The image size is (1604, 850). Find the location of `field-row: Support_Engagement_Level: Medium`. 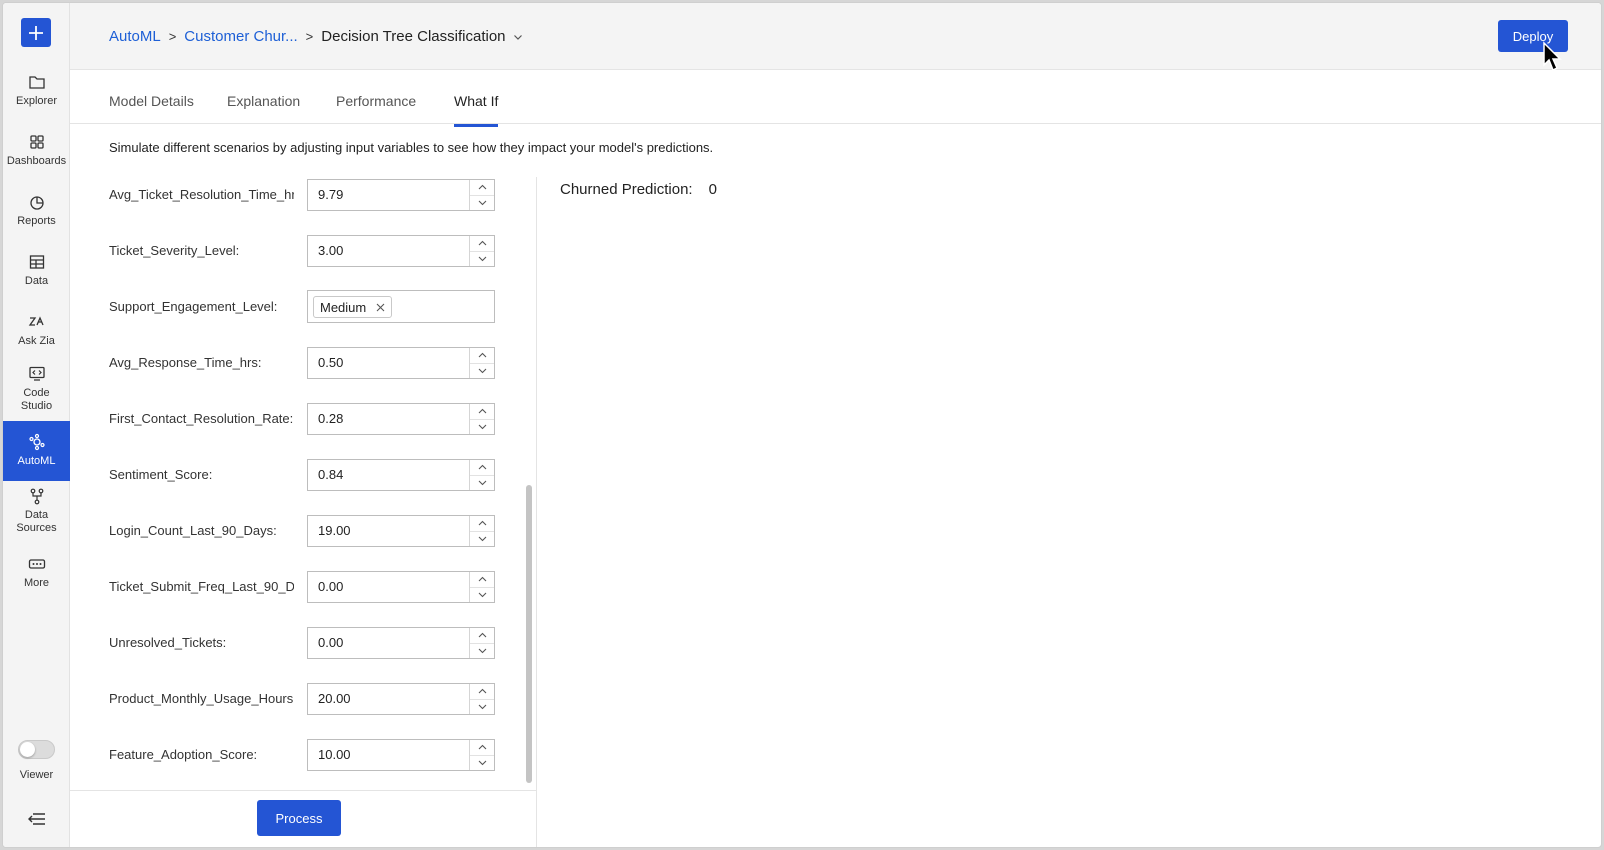

field-row: Support_Engagement_Level: Medium is located at coordinates (303, 306).